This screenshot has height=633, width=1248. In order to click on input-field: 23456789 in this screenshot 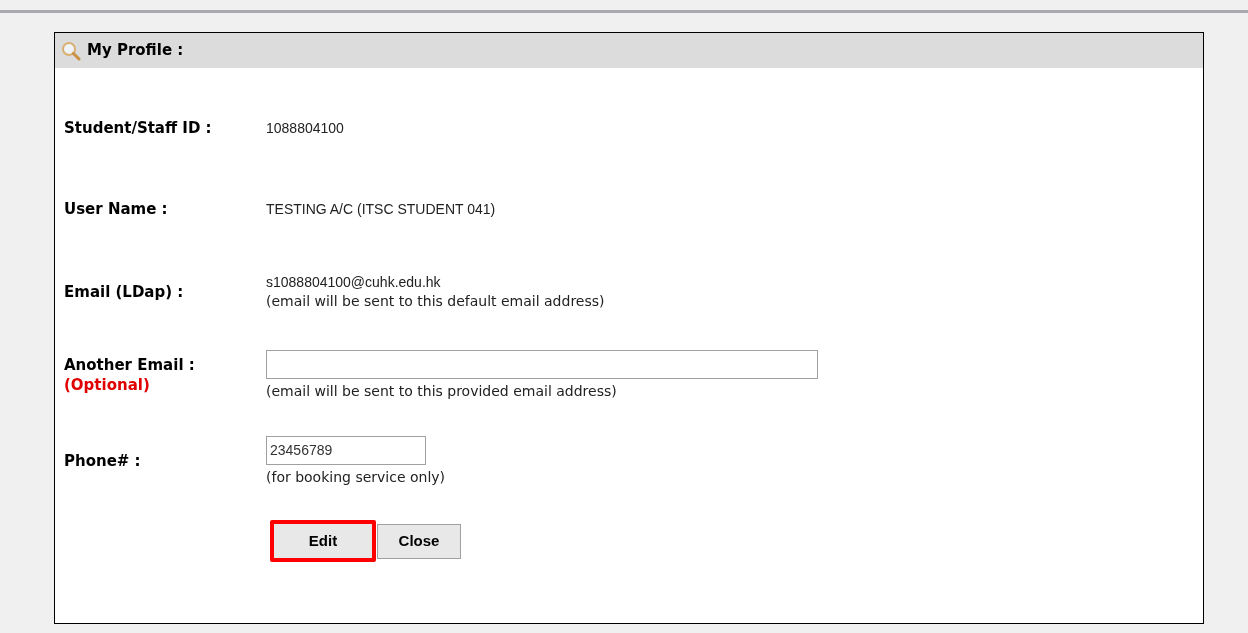, I will do `click(346, 450)`.